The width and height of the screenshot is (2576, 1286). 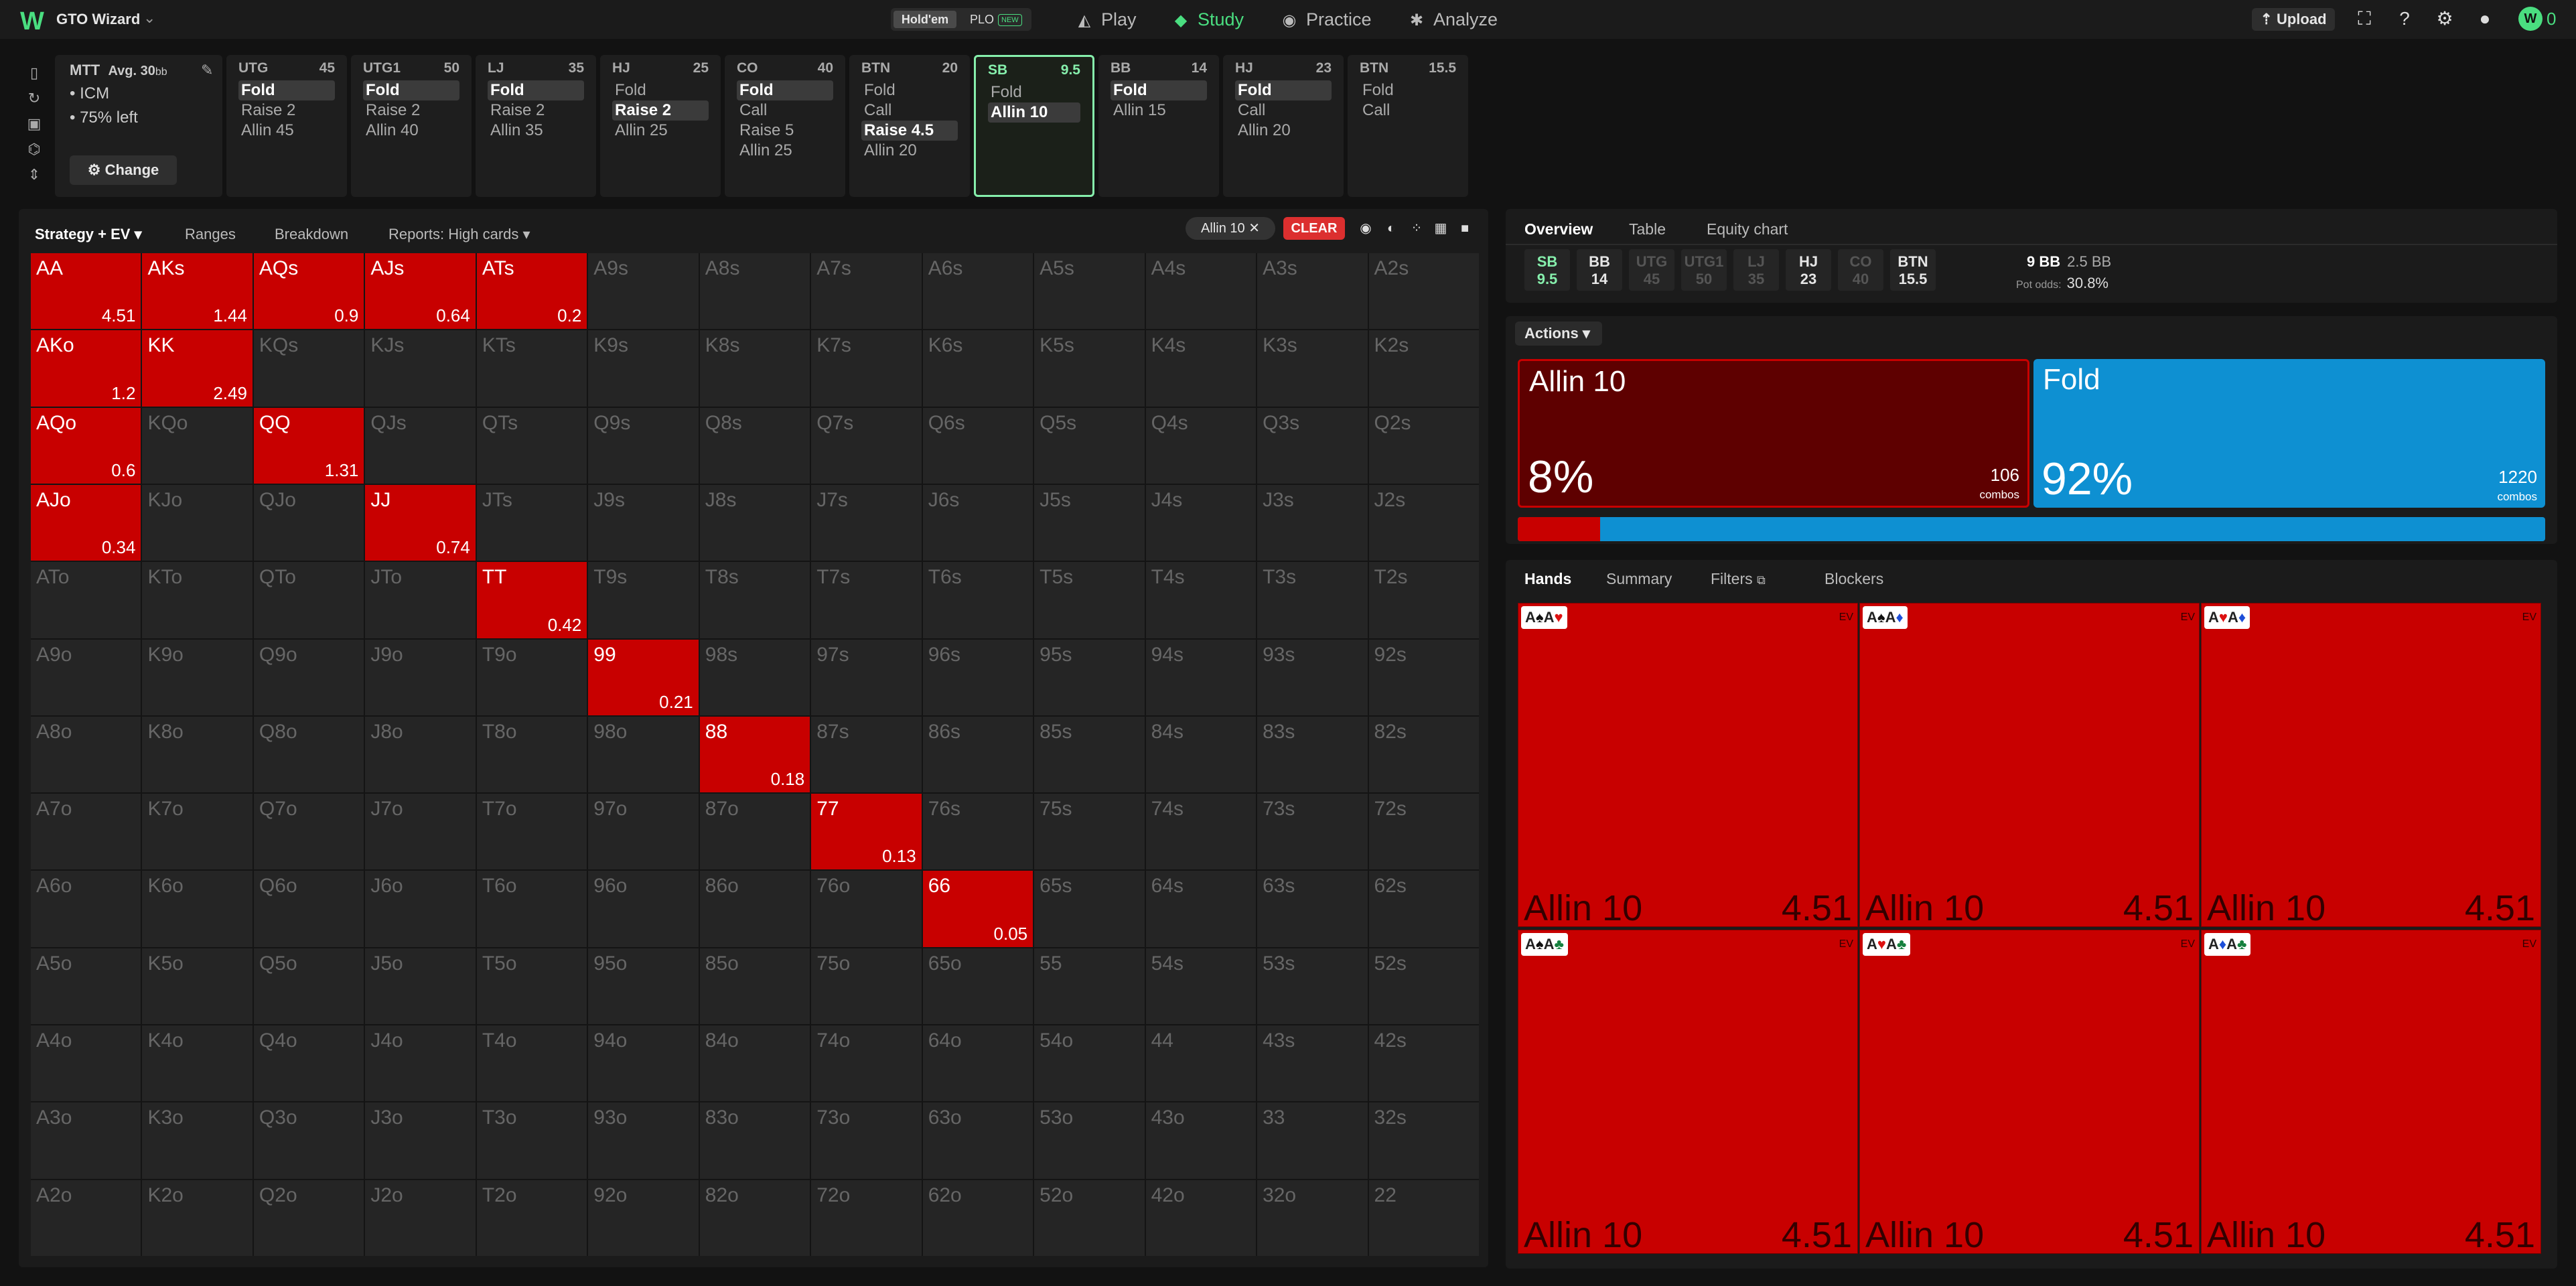 I want to click on account-icon: ●, so click(x=2485, y=19).